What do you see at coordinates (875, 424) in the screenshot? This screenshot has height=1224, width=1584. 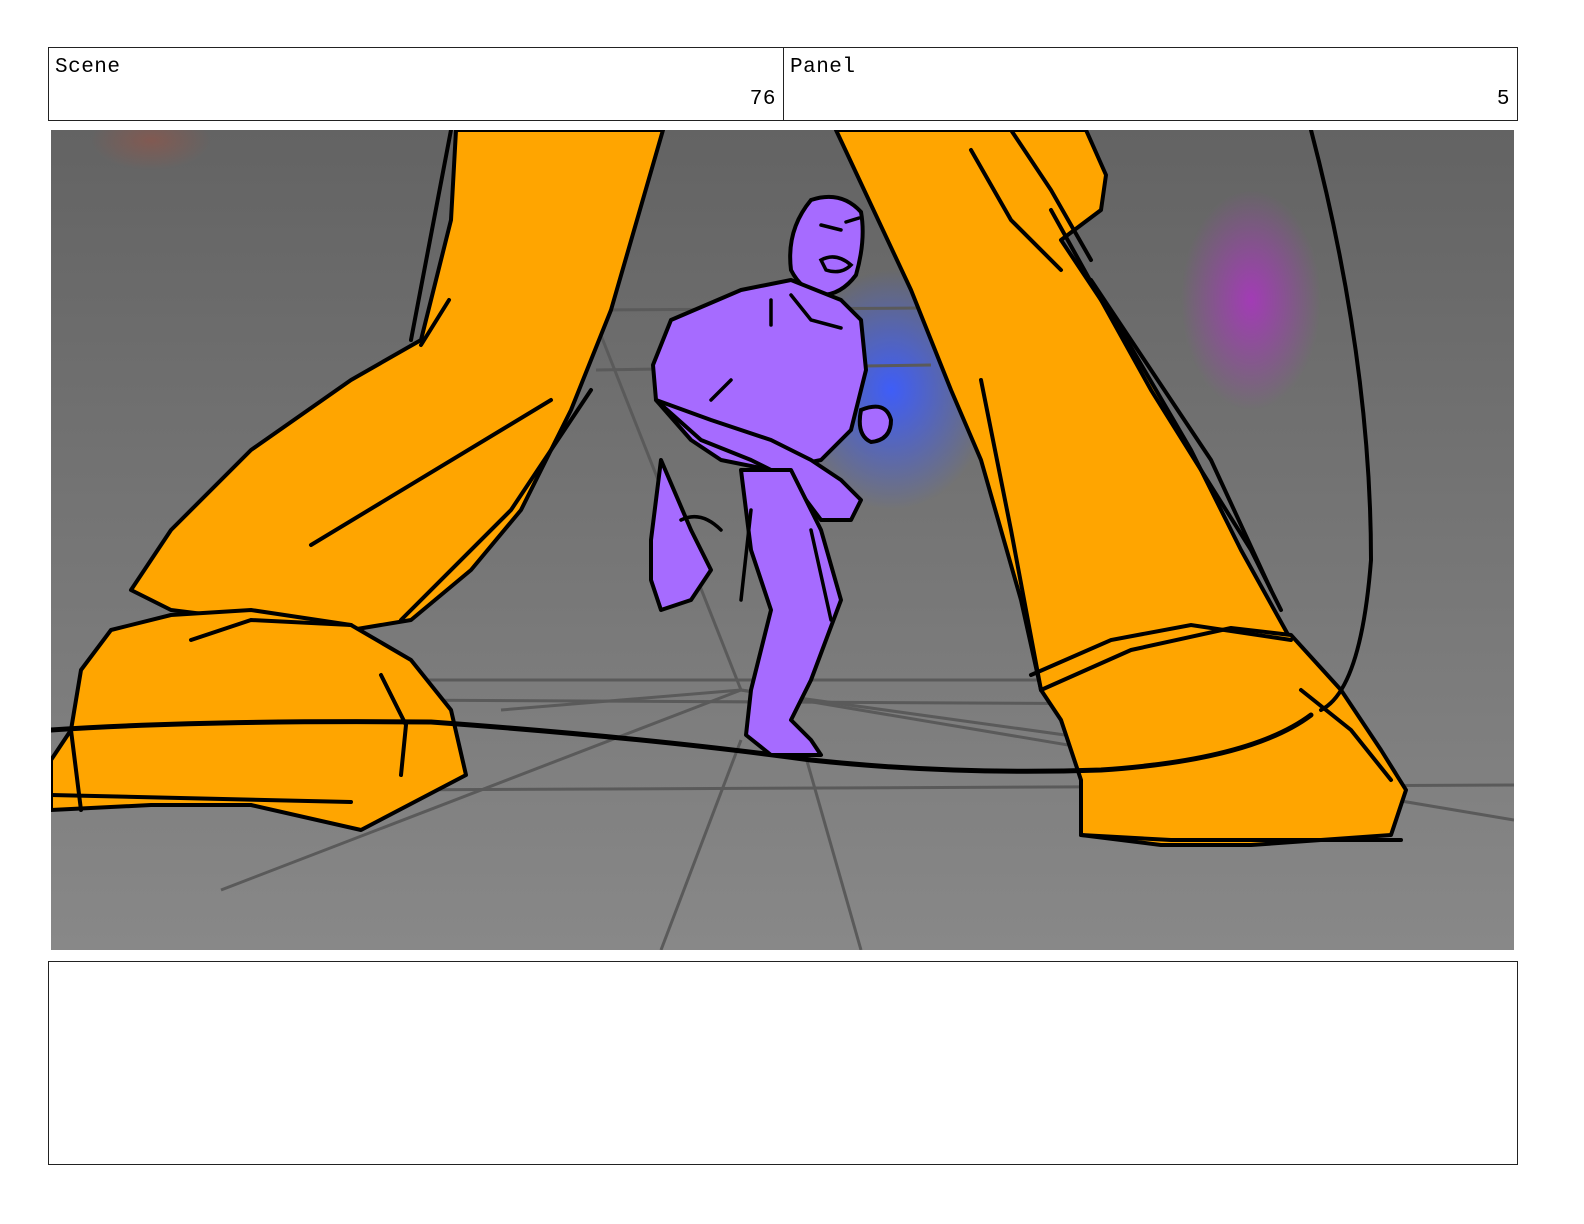 I see `hero-right-fist` at bounding box center [875, 424].